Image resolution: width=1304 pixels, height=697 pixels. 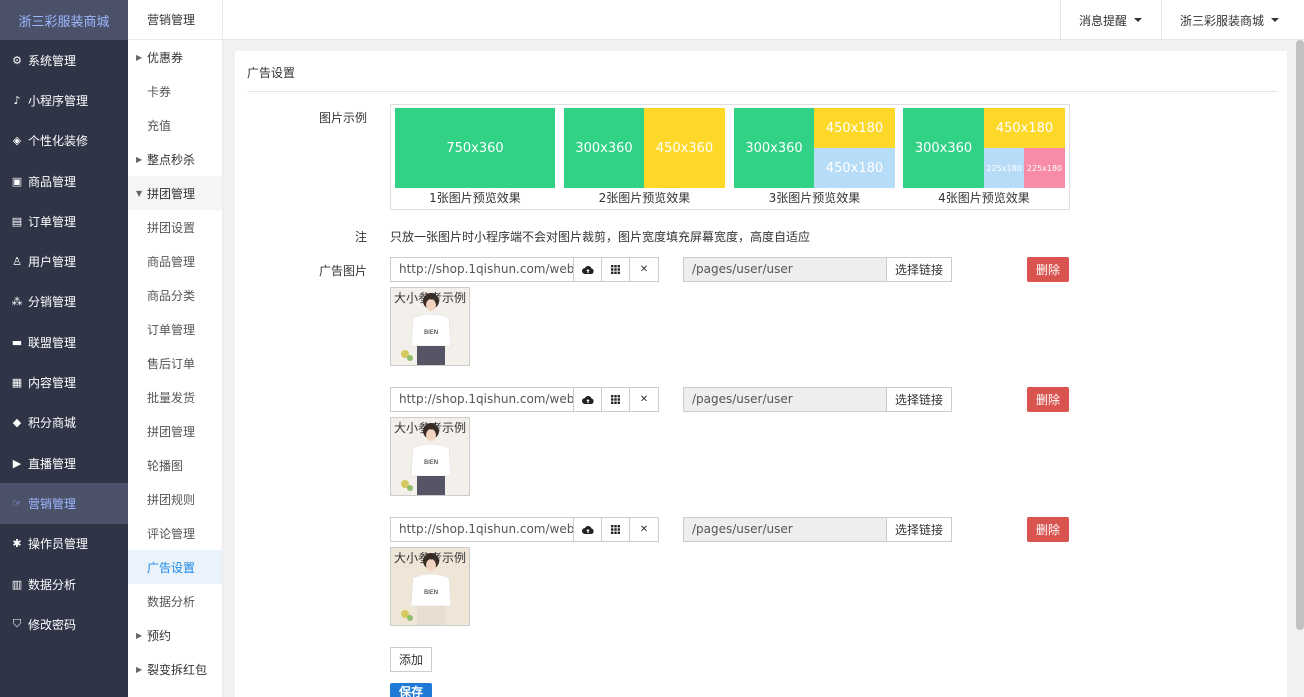 I want to click on caret-right-icon: ▶, so click(x=139, y=635).